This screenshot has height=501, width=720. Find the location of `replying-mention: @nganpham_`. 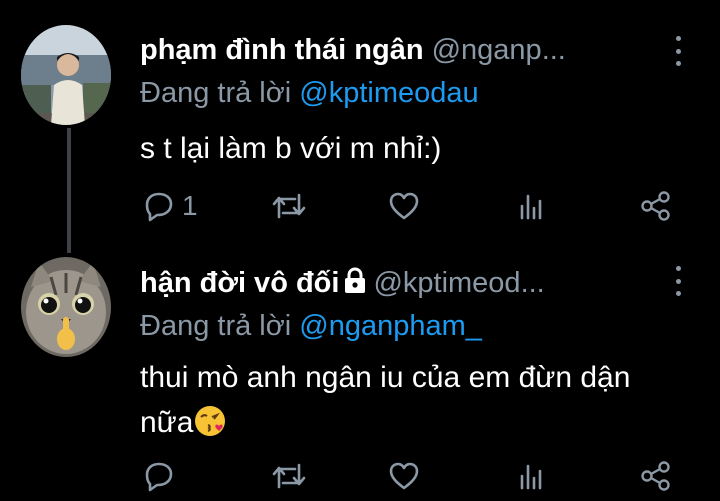

replying-mention: @nganpham_ is located at coordinates (390, 326).